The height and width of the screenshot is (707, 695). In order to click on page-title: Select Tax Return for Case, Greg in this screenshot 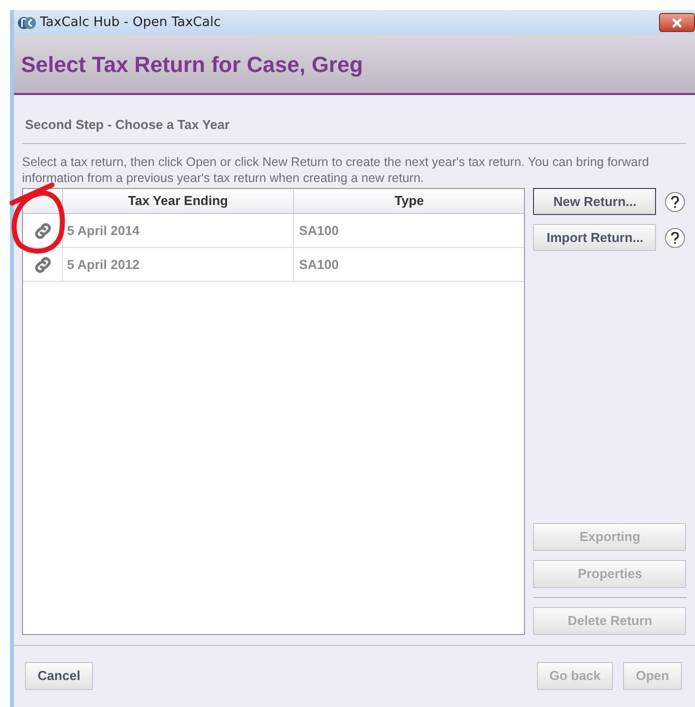, I will do `click(192, 64)`.